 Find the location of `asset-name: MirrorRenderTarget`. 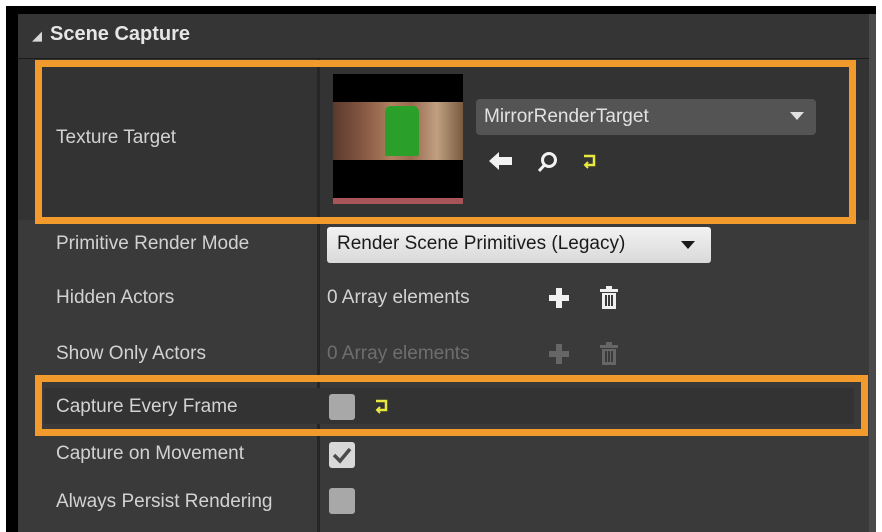

asset-name: MirrorRenderTarget is located at coordinates (566, 116).